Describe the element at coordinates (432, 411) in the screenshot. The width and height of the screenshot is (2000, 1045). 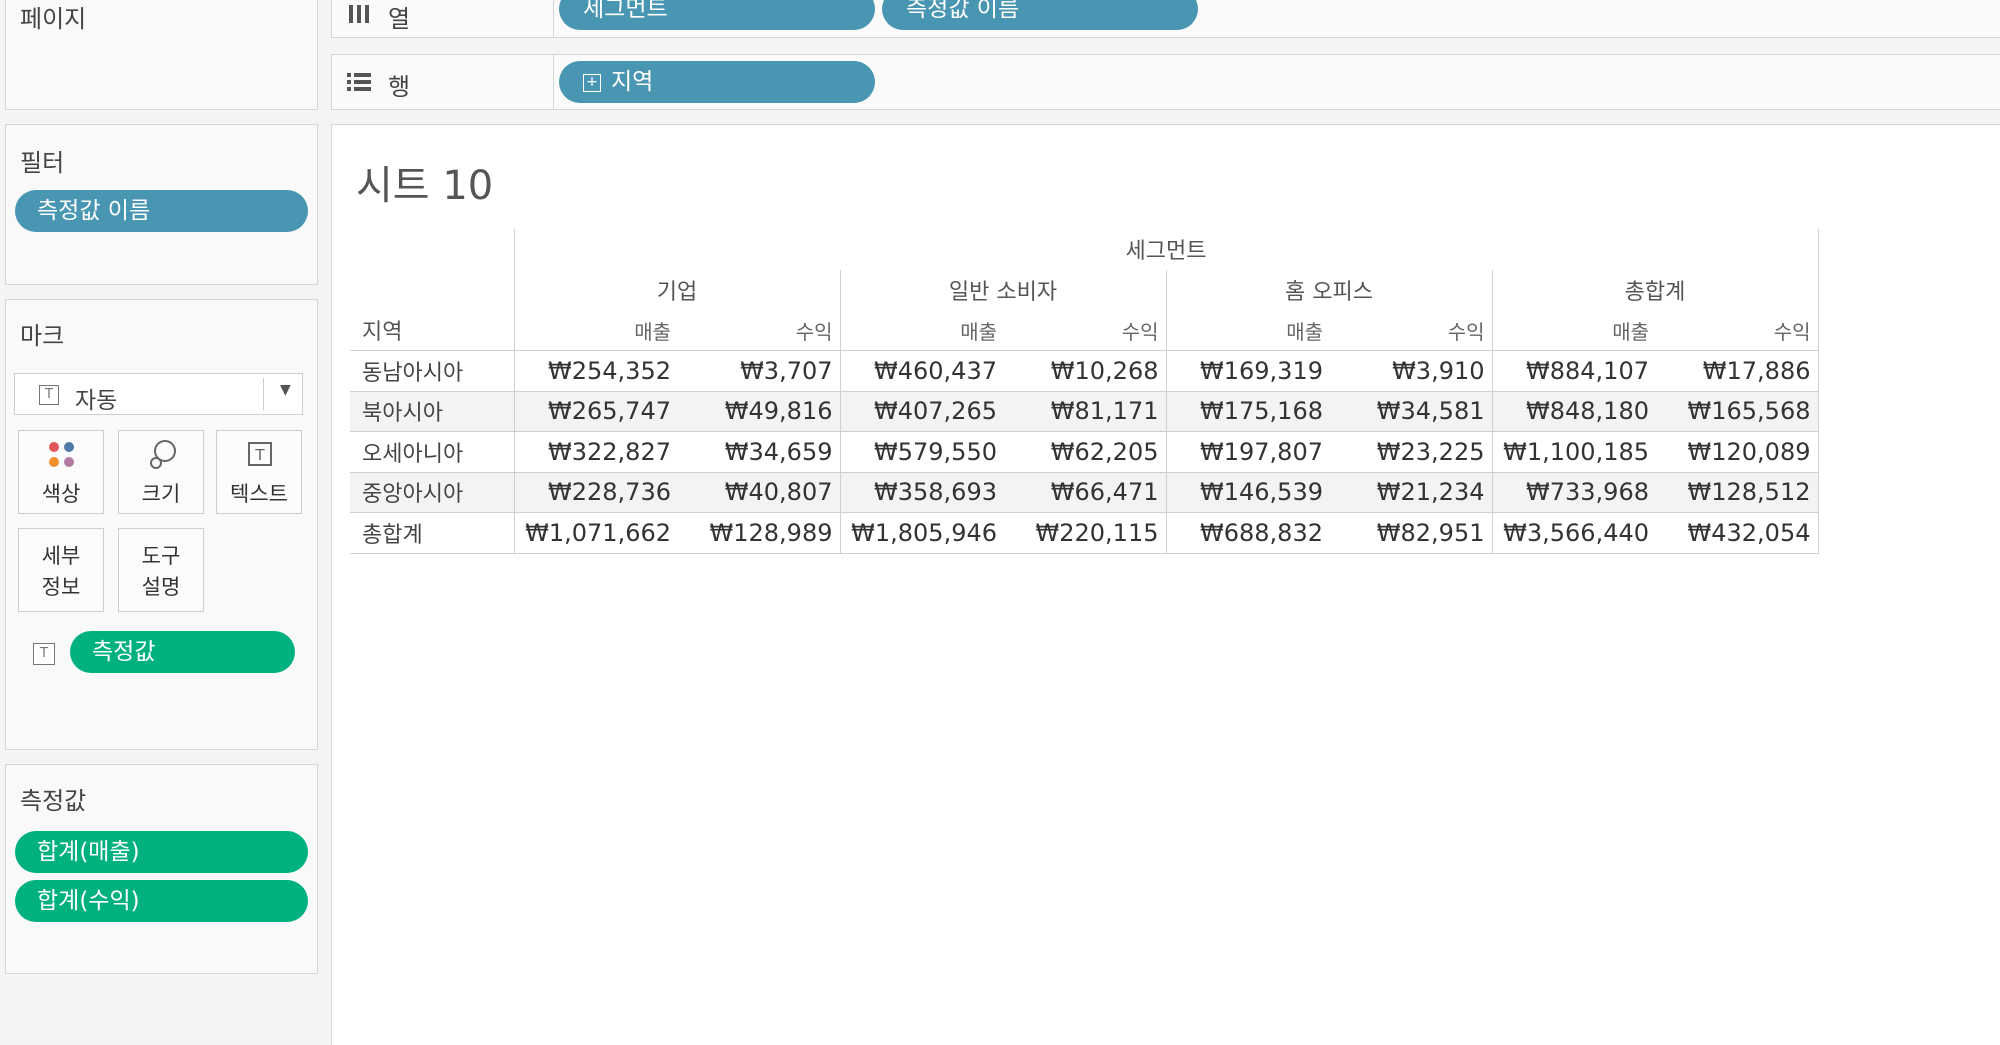
I see `row-header: 북아시아` at that location.